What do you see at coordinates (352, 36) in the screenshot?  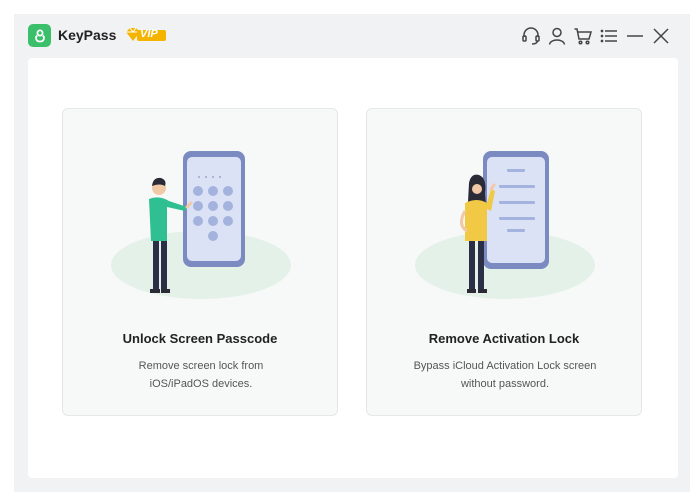 I see `title-bar: KeyPass VIP` at bounding box center [352, 36].